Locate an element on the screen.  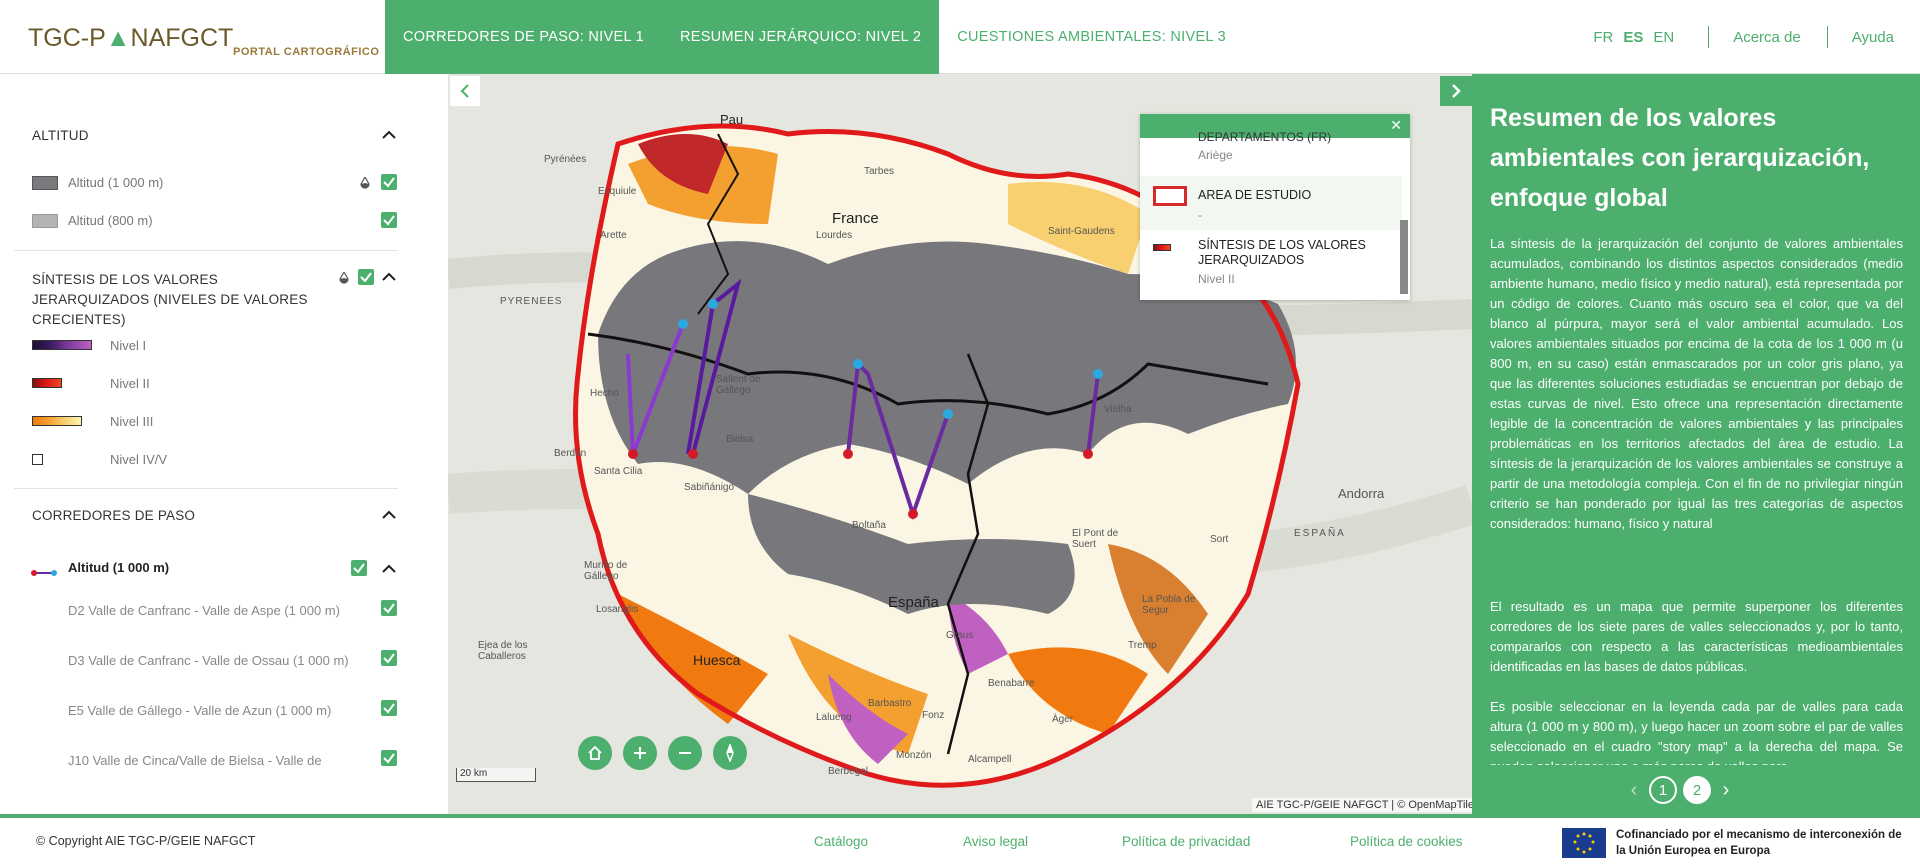
corridor-line-icon is located at coordinates (44, 570).